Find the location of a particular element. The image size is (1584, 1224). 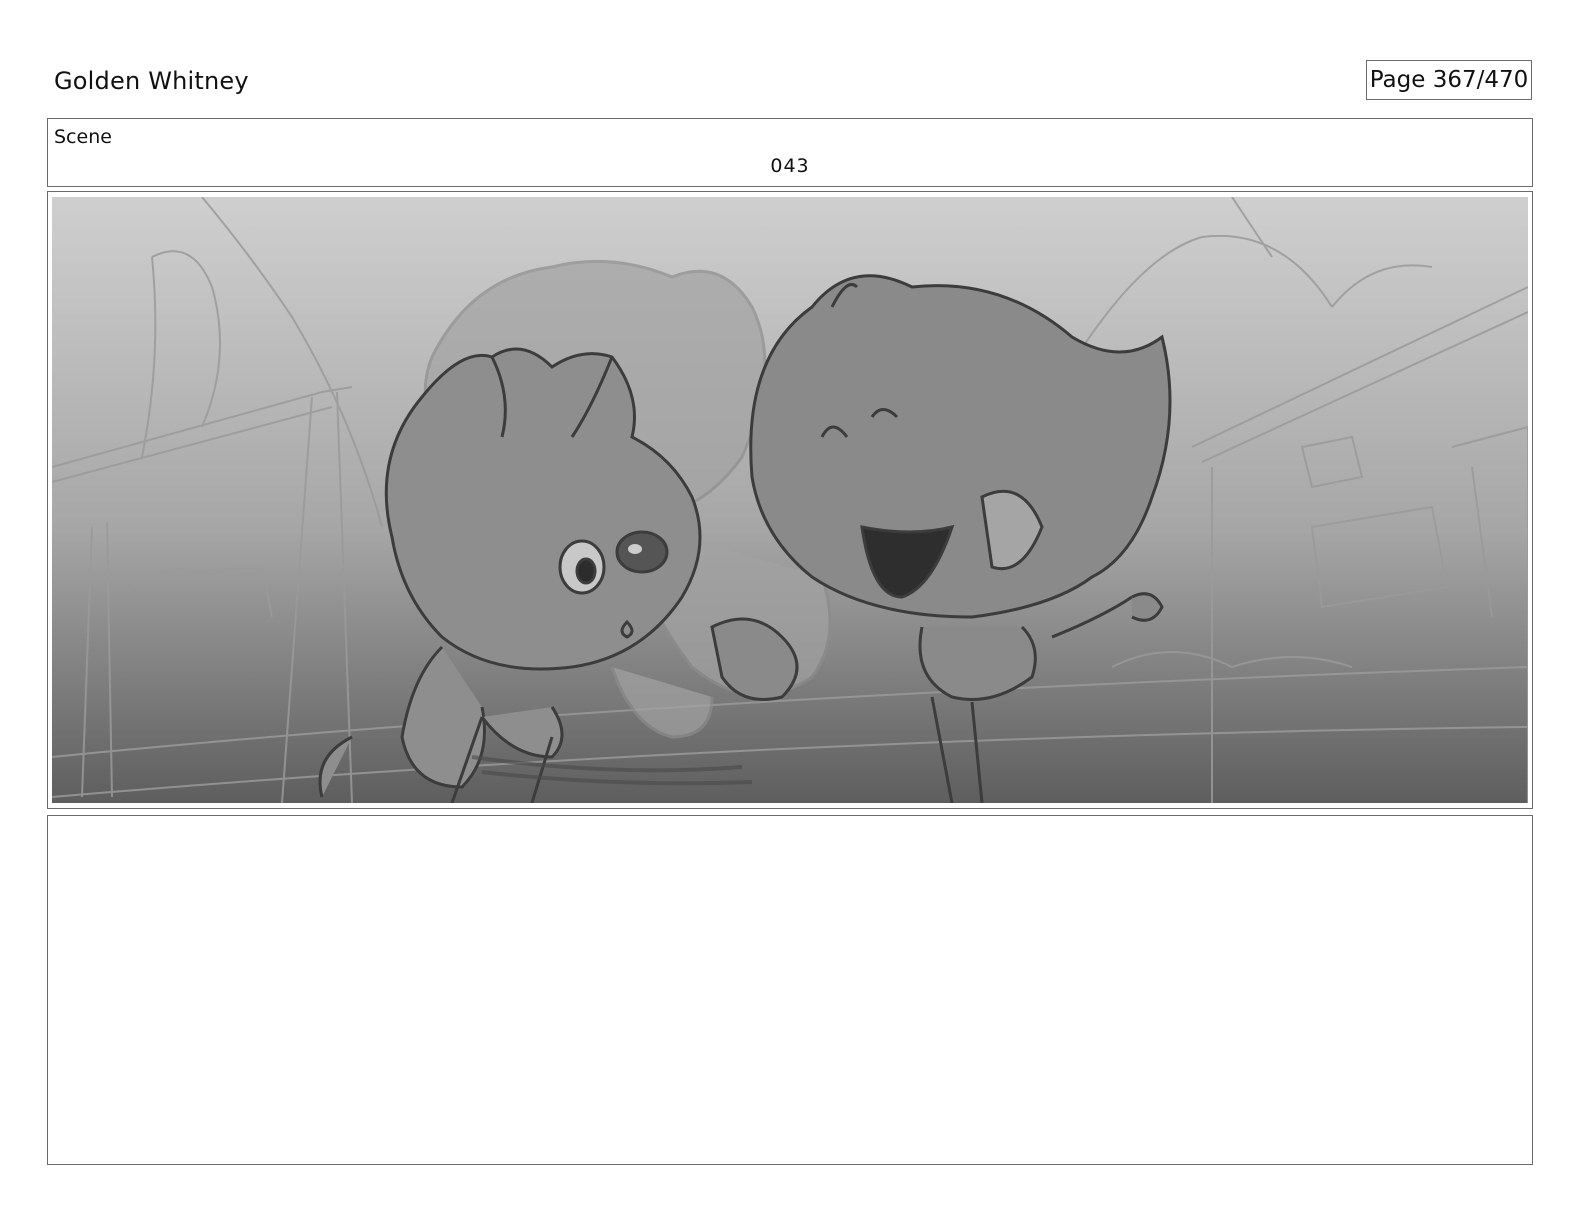

scene-label: Scene is located at coordinates (83, 137).